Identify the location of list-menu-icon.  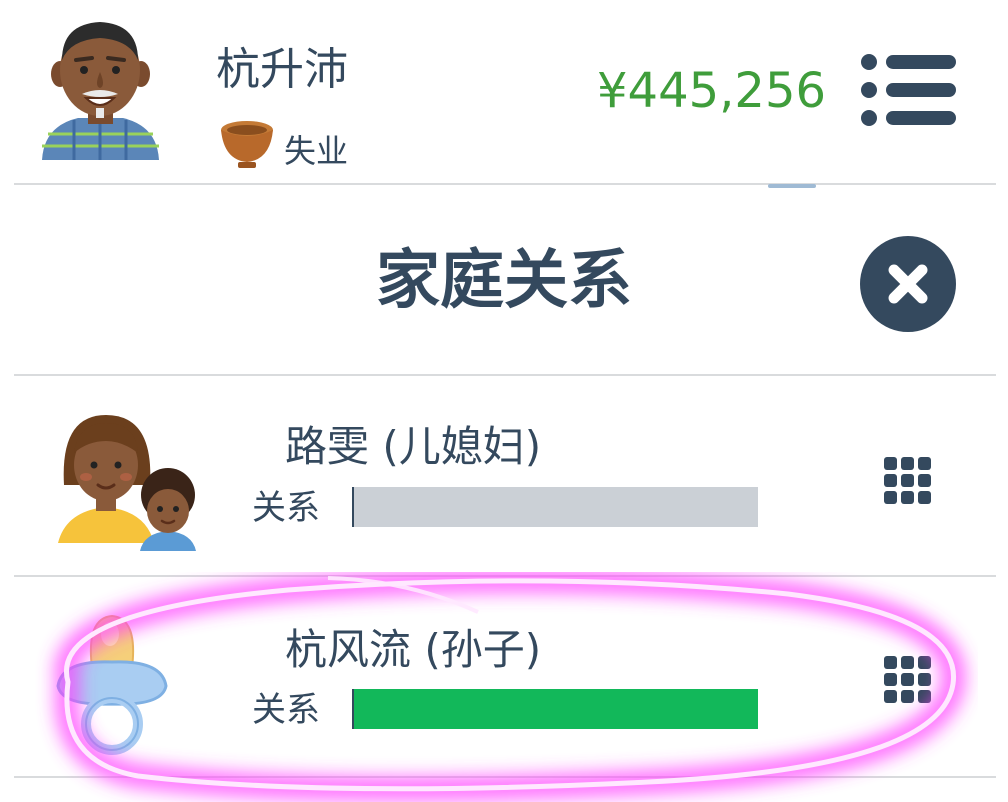
(908, 90).